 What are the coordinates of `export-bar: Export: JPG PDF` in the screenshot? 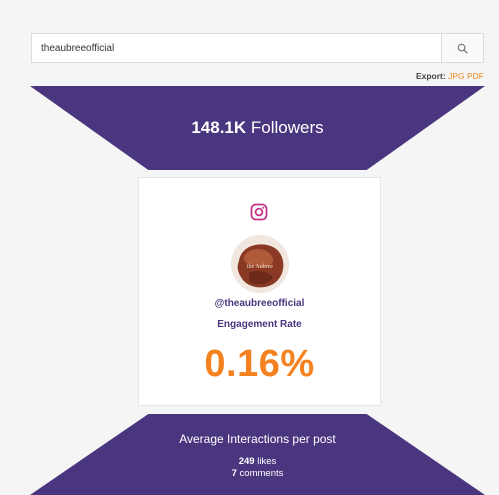 It's located at (450, 76).